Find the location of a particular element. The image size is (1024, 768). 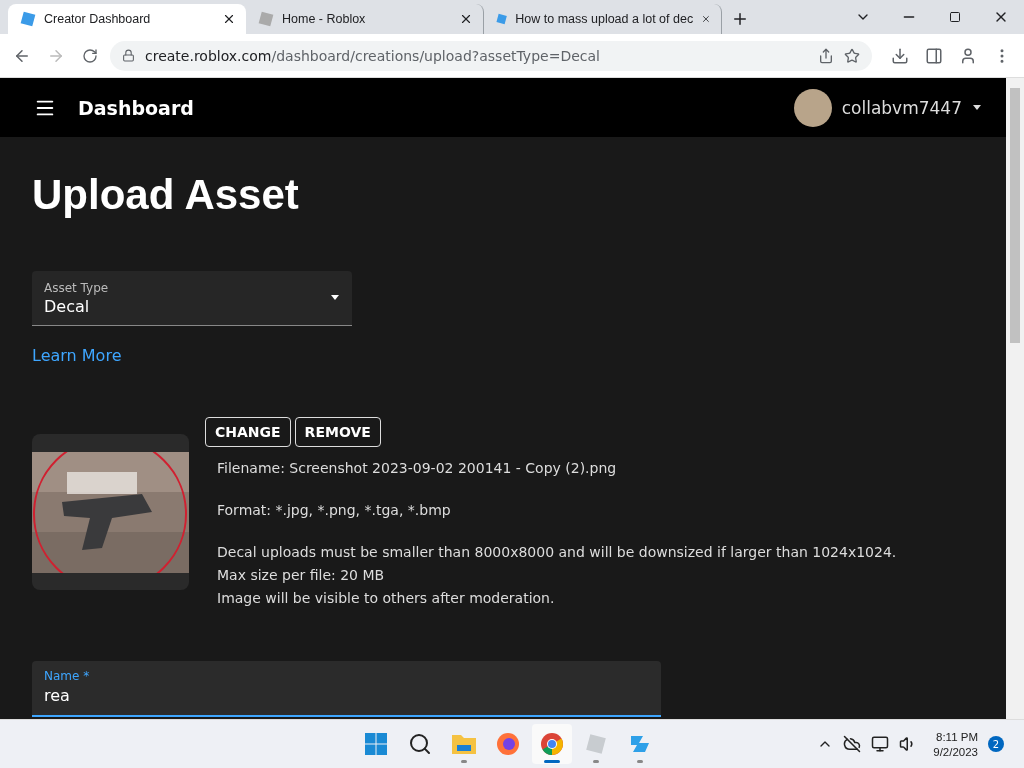

scrollbar is located at coordinates (1015, 398).